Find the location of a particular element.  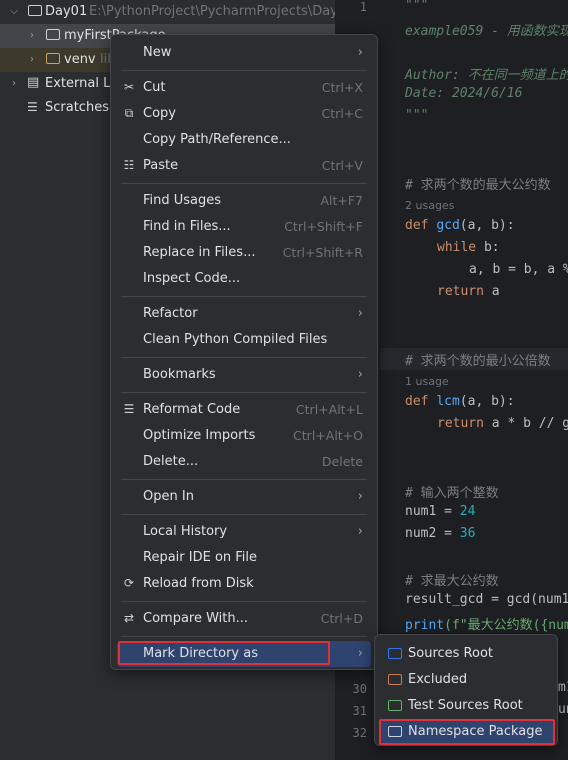

menu-item-local-history: Local History › is located at coordinates (244, 532).